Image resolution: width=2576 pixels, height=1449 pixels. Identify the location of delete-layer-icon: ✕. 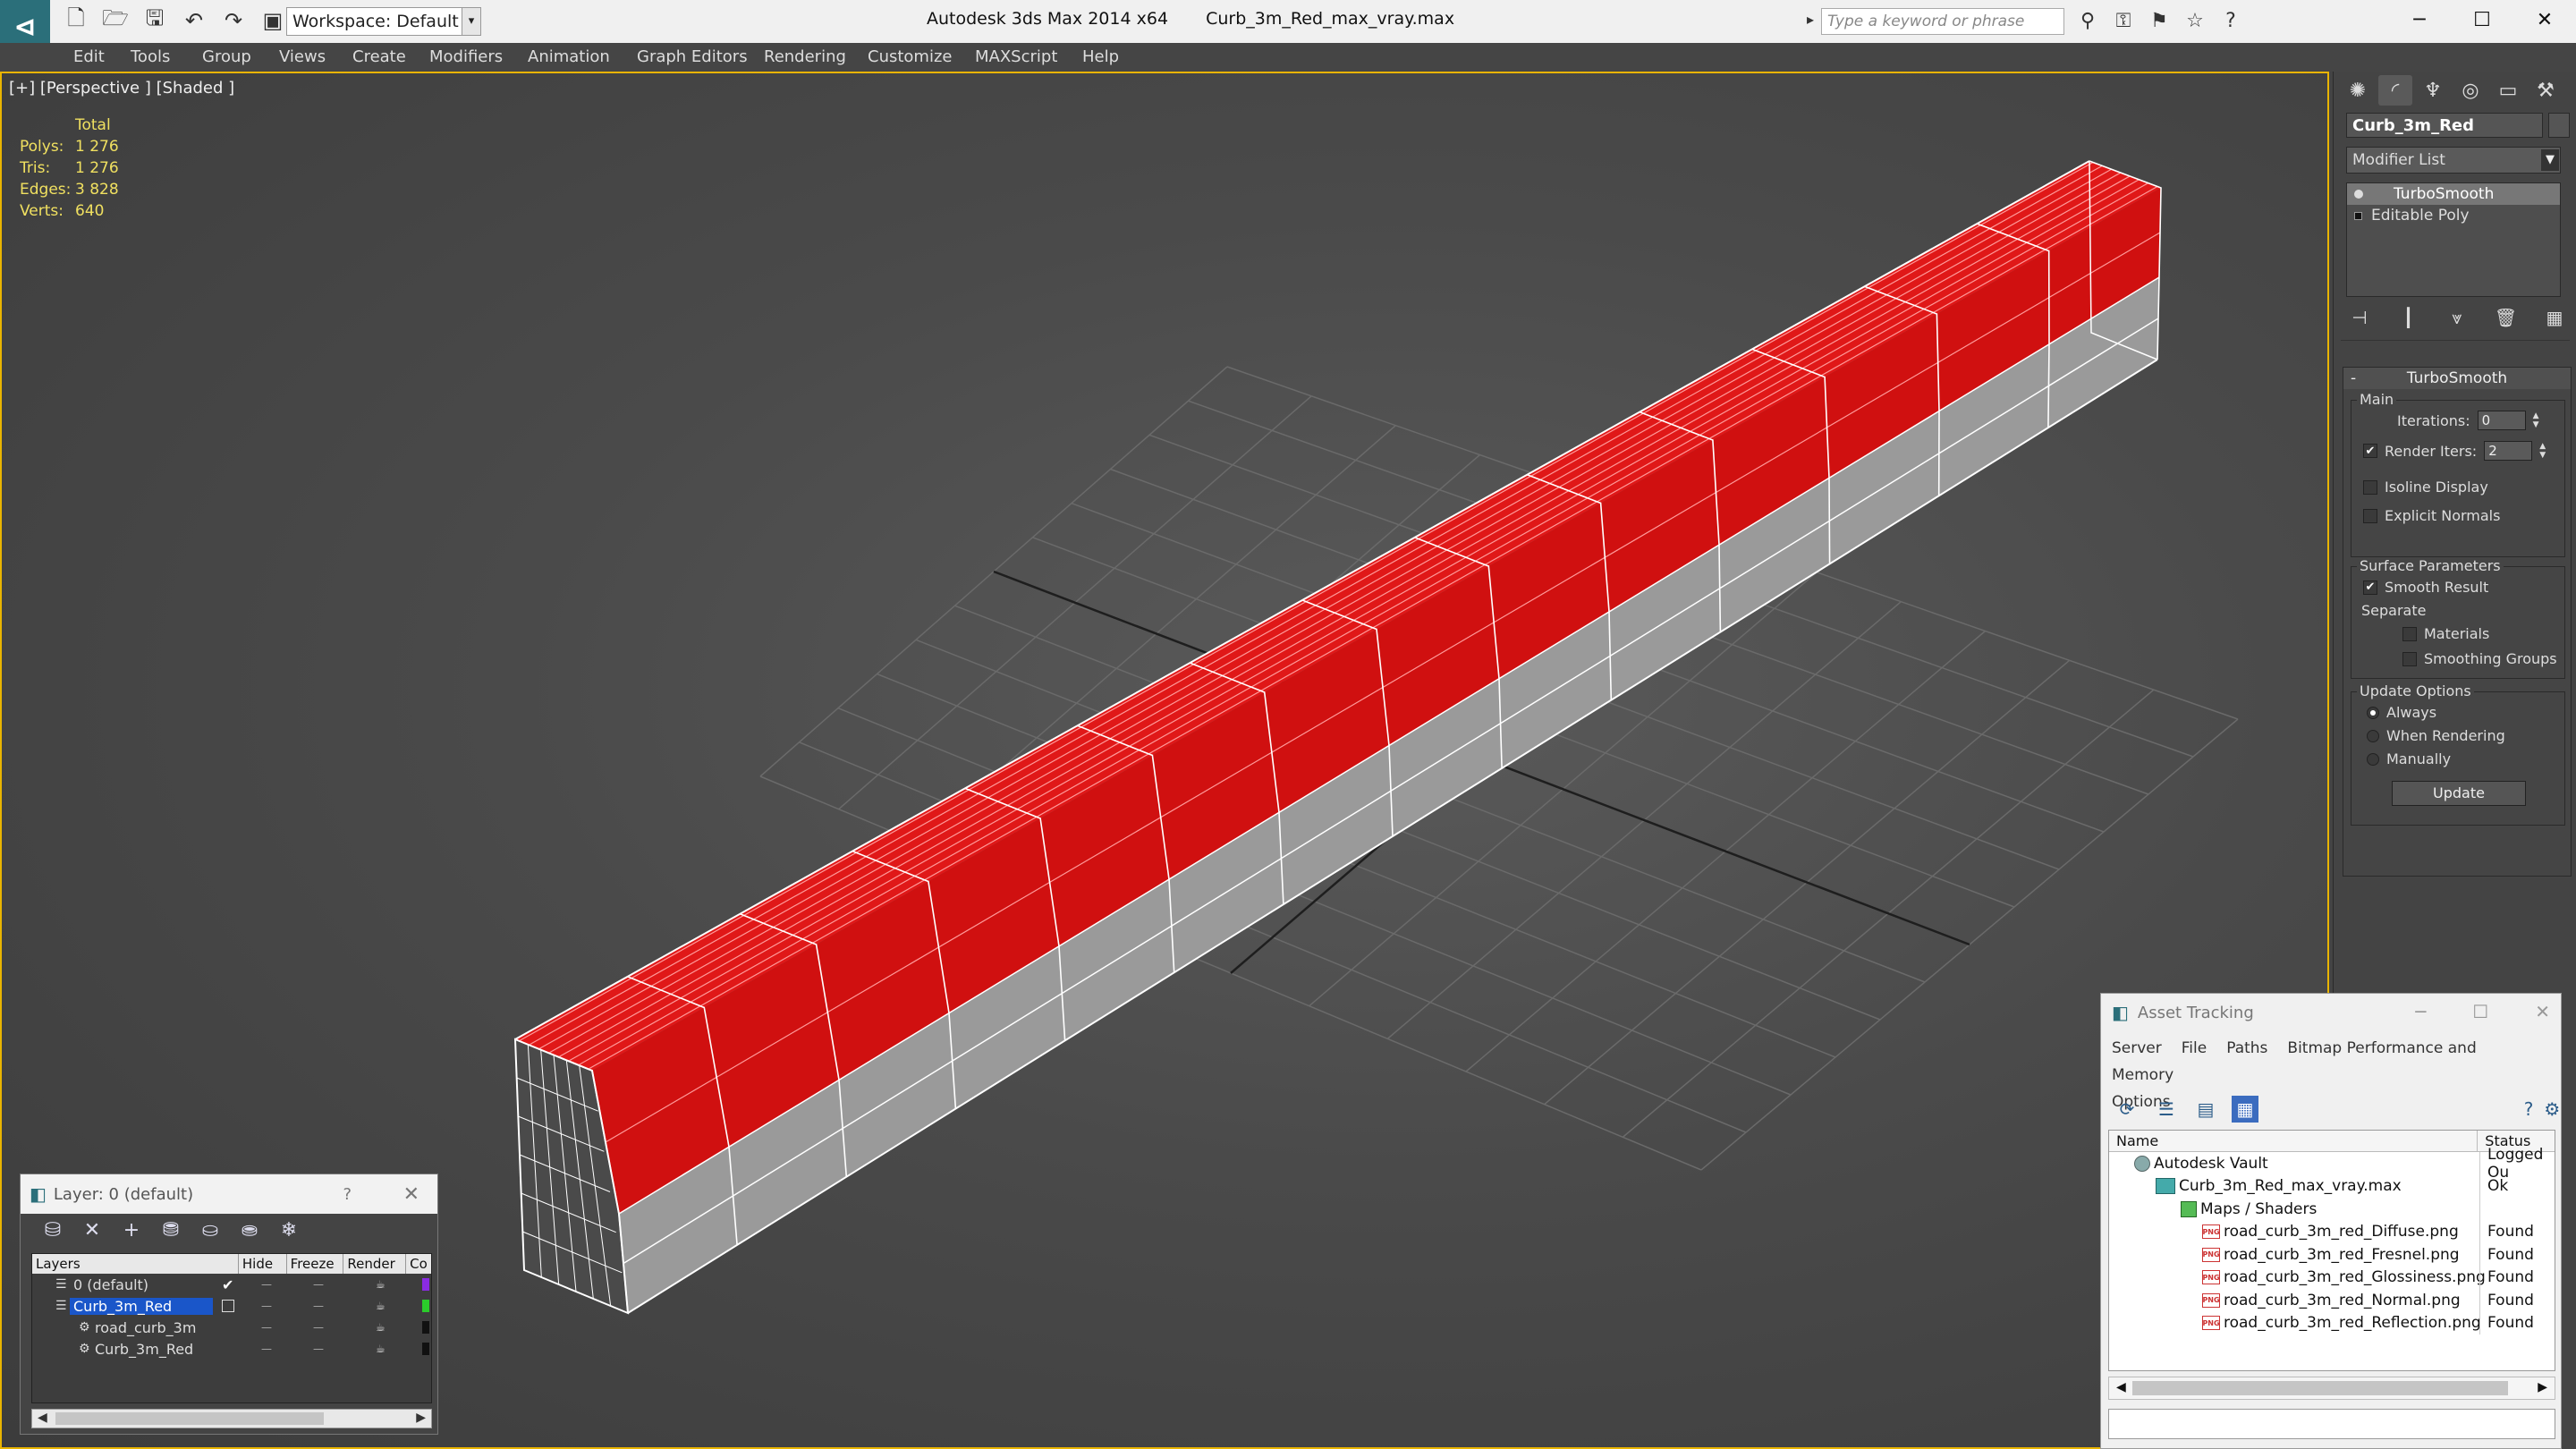
(92, 1229).